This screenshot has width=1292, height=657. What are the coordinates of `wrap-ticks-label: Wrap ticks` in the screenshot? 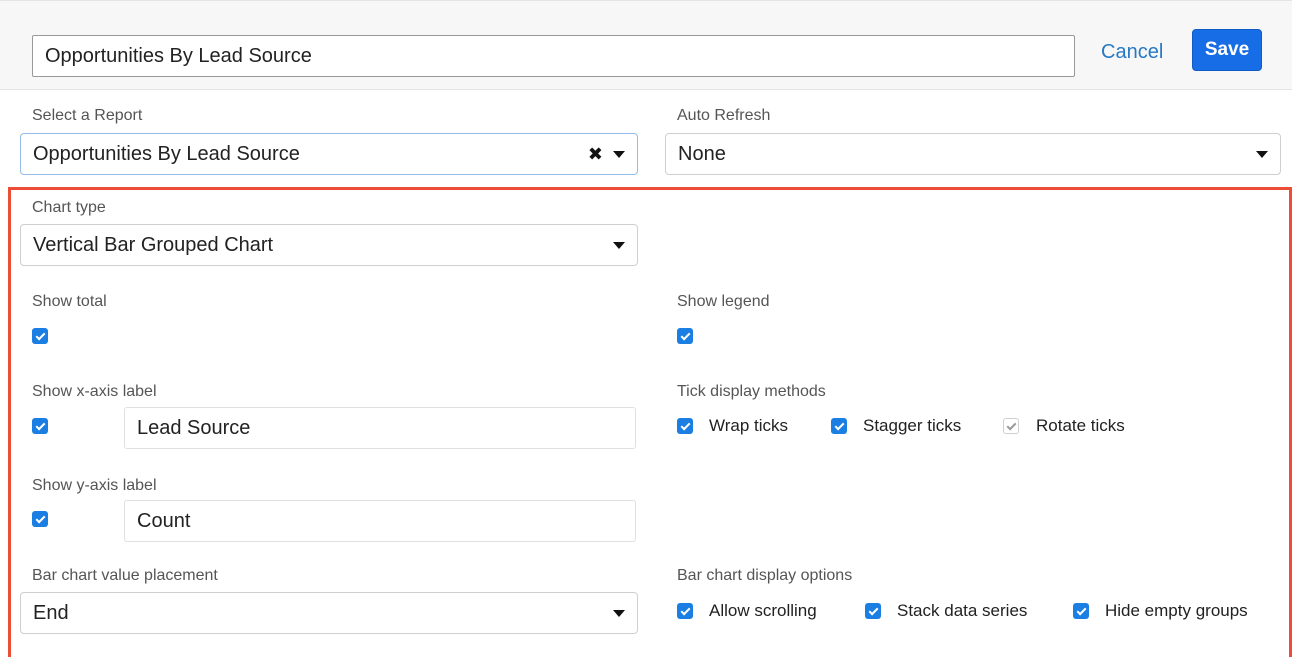 It's located at (749, 425).